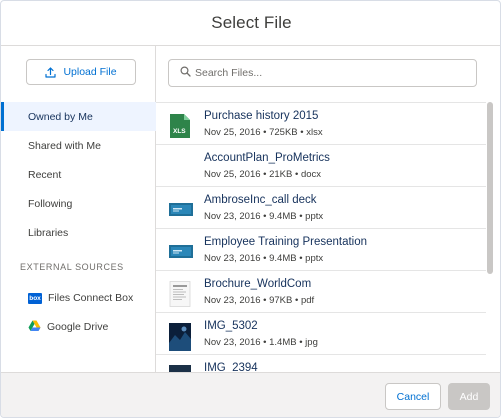 Image resolution: width=501 pixels, height=418 pixels. I want to click on sidebar-item-label: Recent, so click(45, 174).